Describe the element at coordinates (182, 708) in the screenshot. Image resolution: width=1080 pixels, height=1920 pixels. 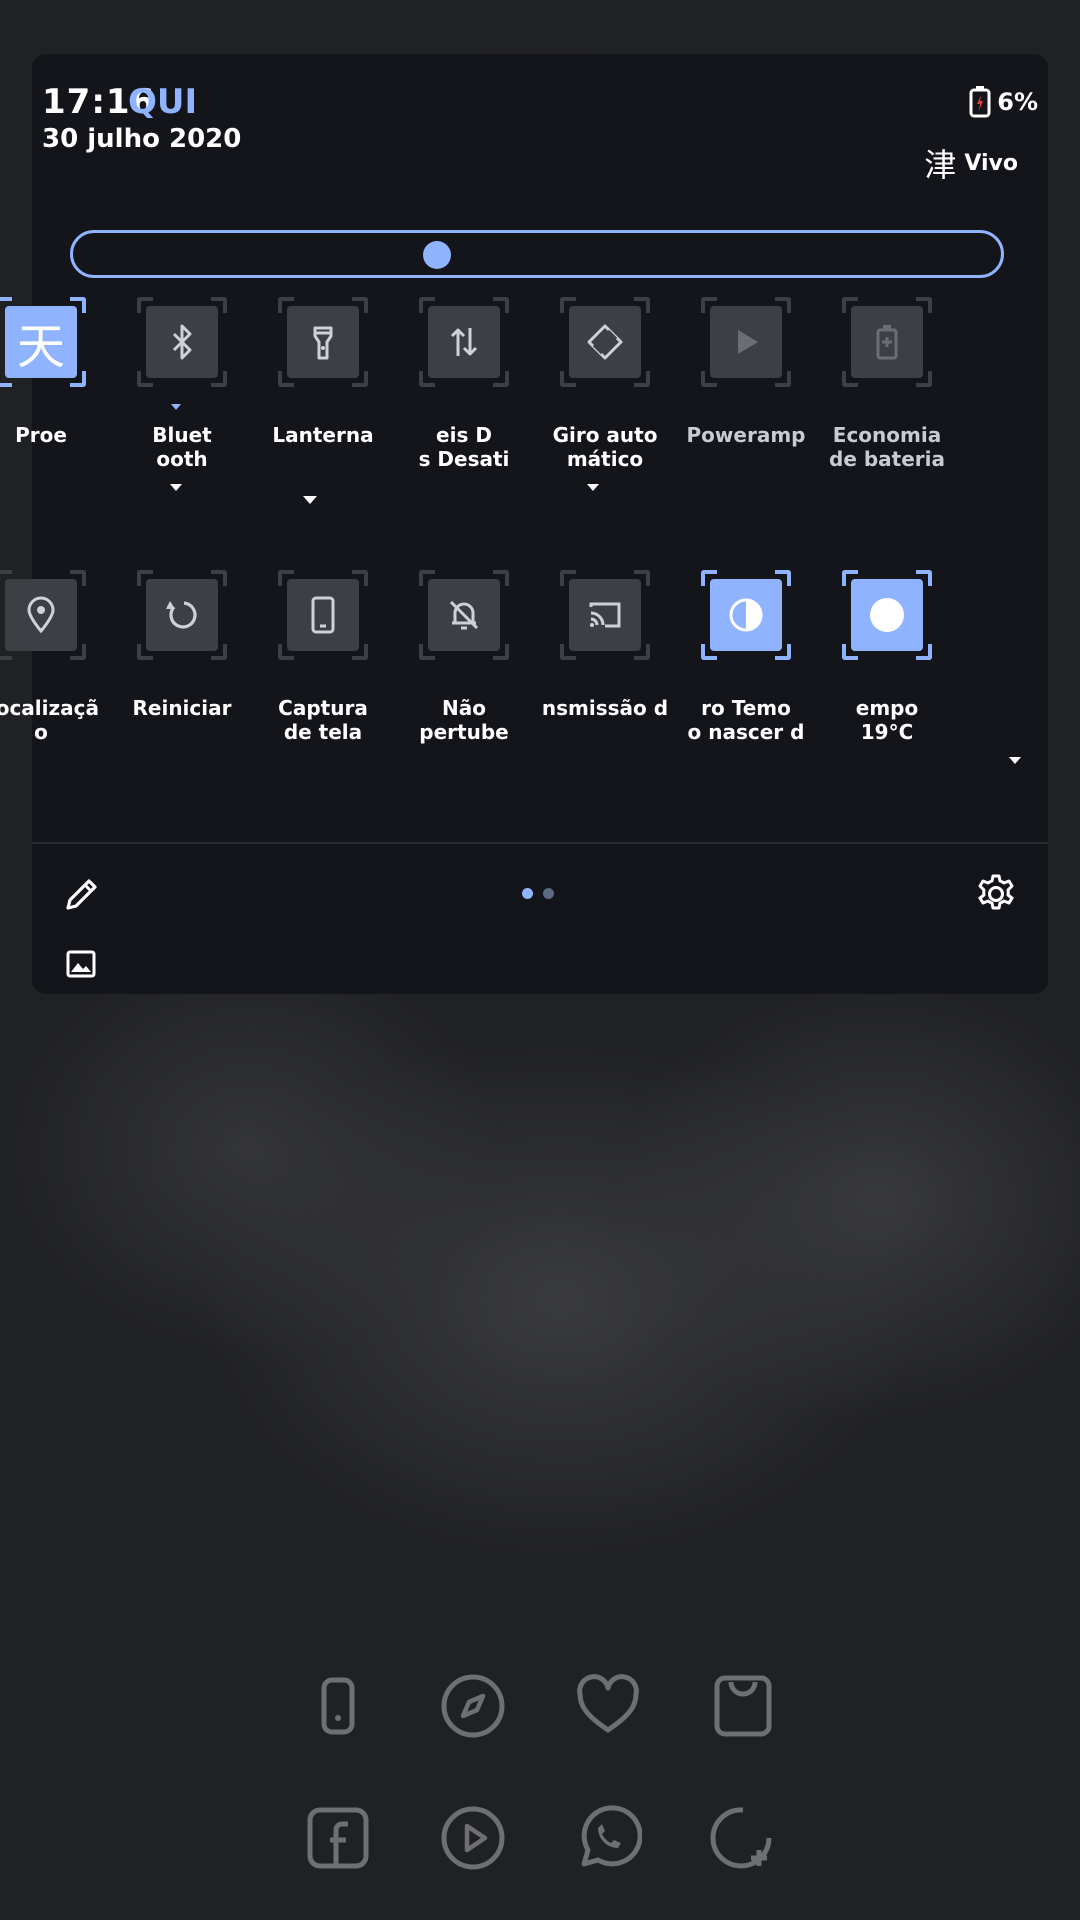
I see `tile-label: Reiniciar` at that location.